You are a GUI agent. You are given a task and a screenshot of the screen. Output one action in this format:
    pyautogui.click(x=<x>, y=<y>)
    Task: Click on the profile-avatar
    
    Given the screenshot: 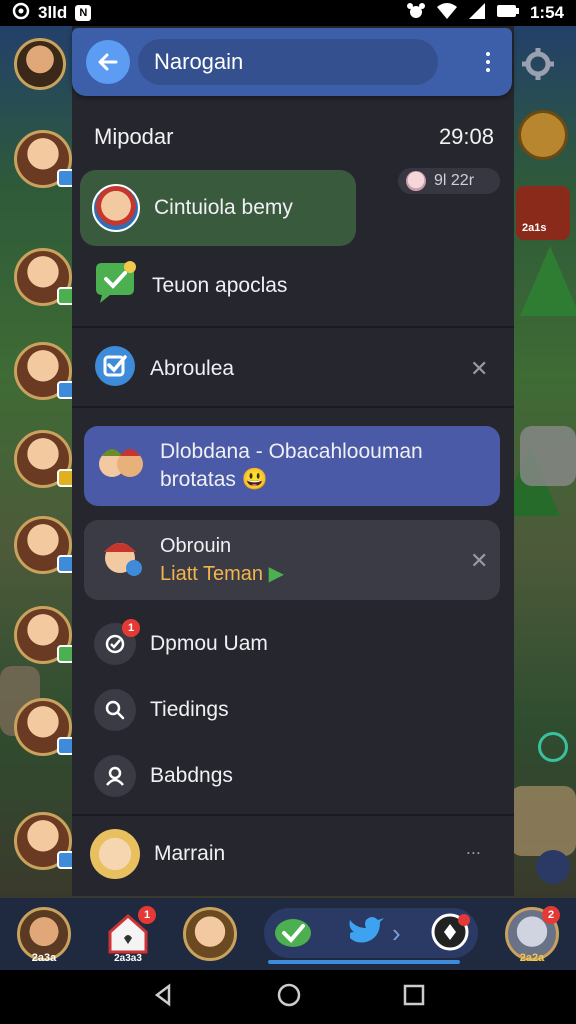 What is the action you would take?
    pyautogui.click(x=115, y=854)
    